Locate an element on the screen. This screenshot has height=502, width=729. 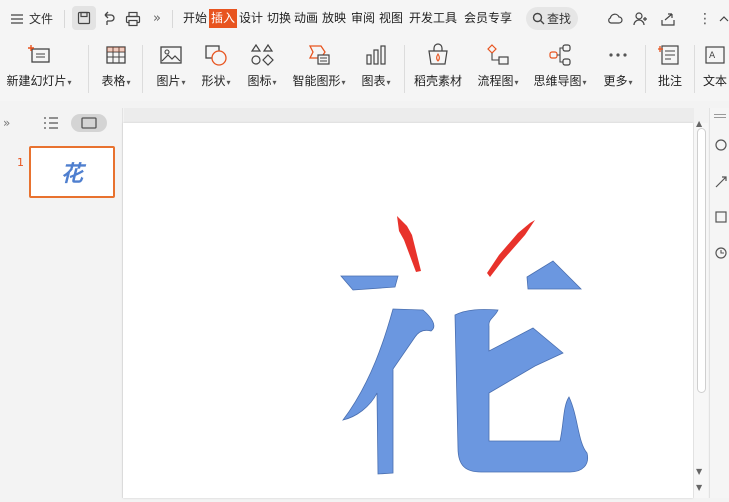
undo-icon is located at coordinates (109, 18).